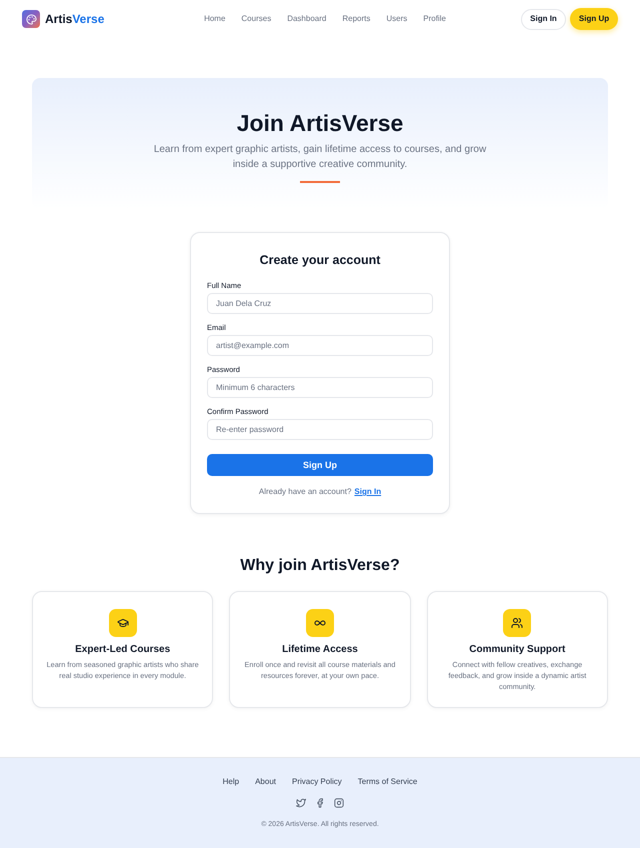  What do you see at coordinates (320, 387) in the screenshot?
I see `input-field: Minimum 6 characters` at bounding box center [320, 387].